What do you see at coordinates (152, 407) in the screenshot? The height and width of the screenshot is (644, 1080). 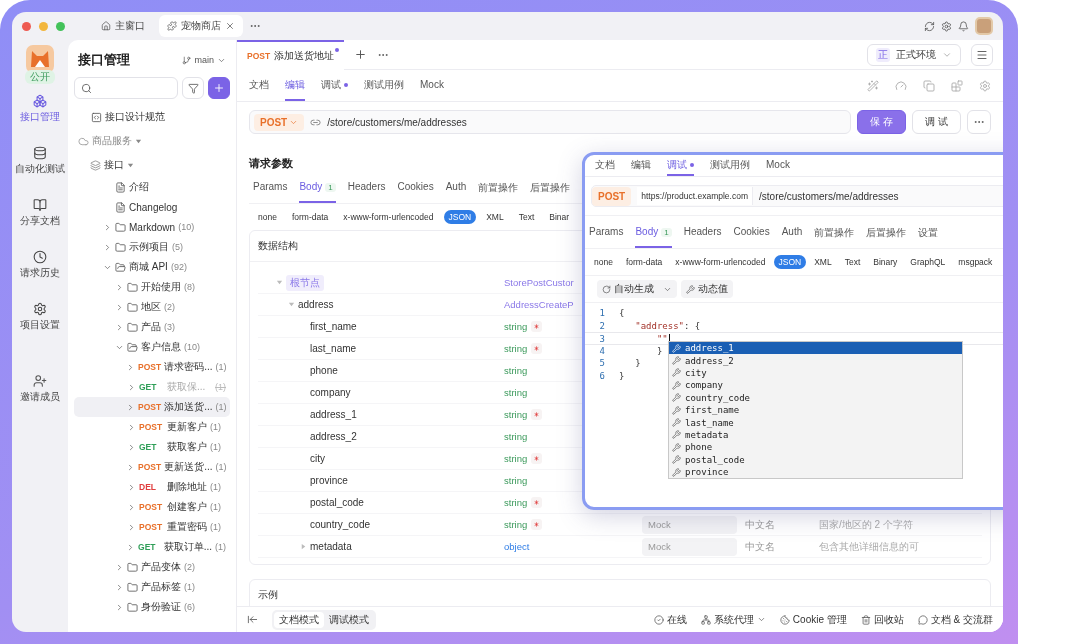 I see `endpoint-item: POST 添加送货... (1)` at bounding box center [152, 407].